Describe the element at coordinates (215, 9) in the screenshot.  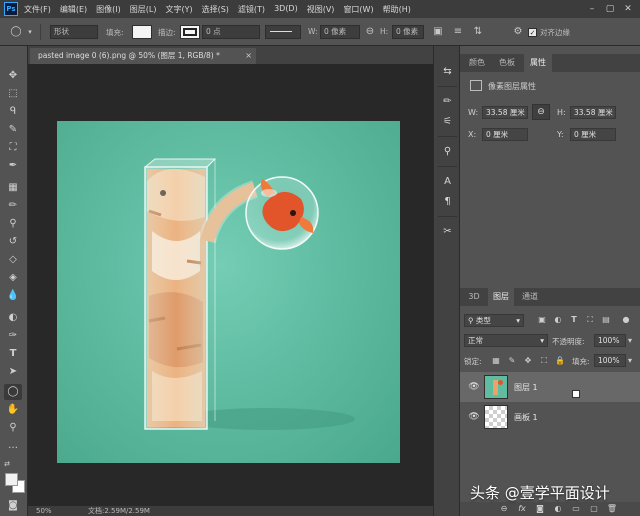
I see `menu-item: 选择(S)` at that location.